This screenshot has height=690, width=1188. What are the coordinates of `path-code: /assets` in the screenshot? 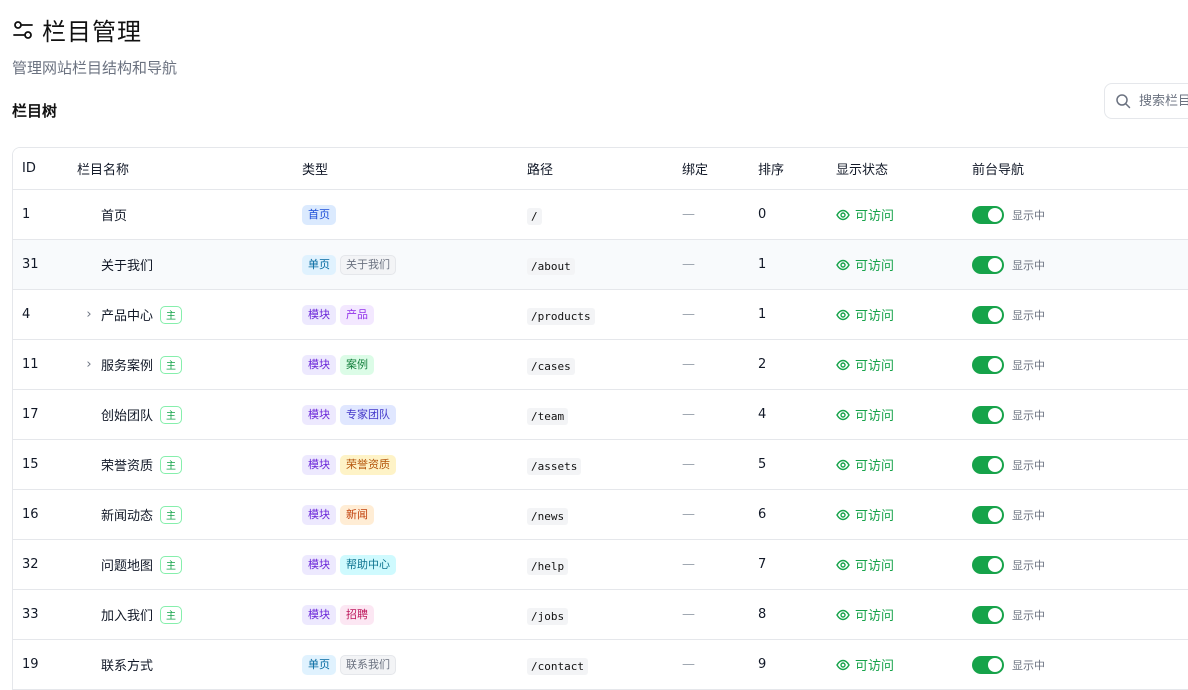 It's located at (554, 466).